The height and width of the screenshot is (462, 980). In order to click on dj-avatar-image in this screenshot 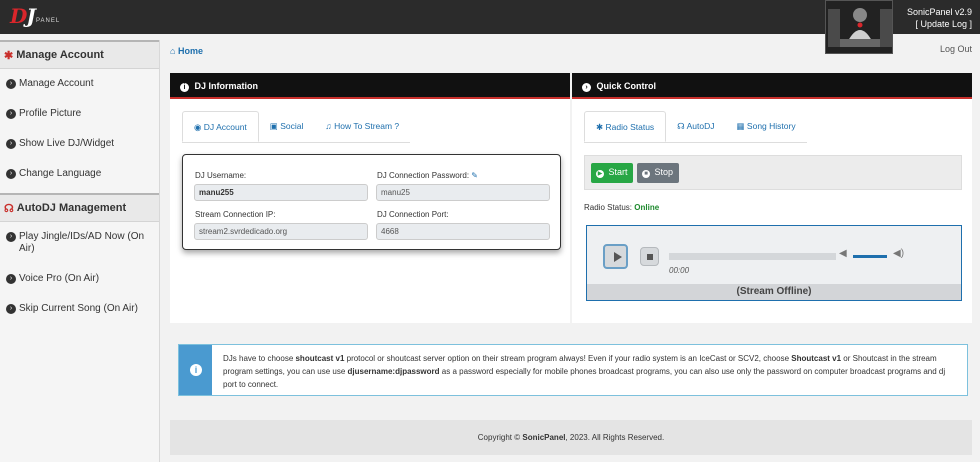, I will do `click(859, 27)`.